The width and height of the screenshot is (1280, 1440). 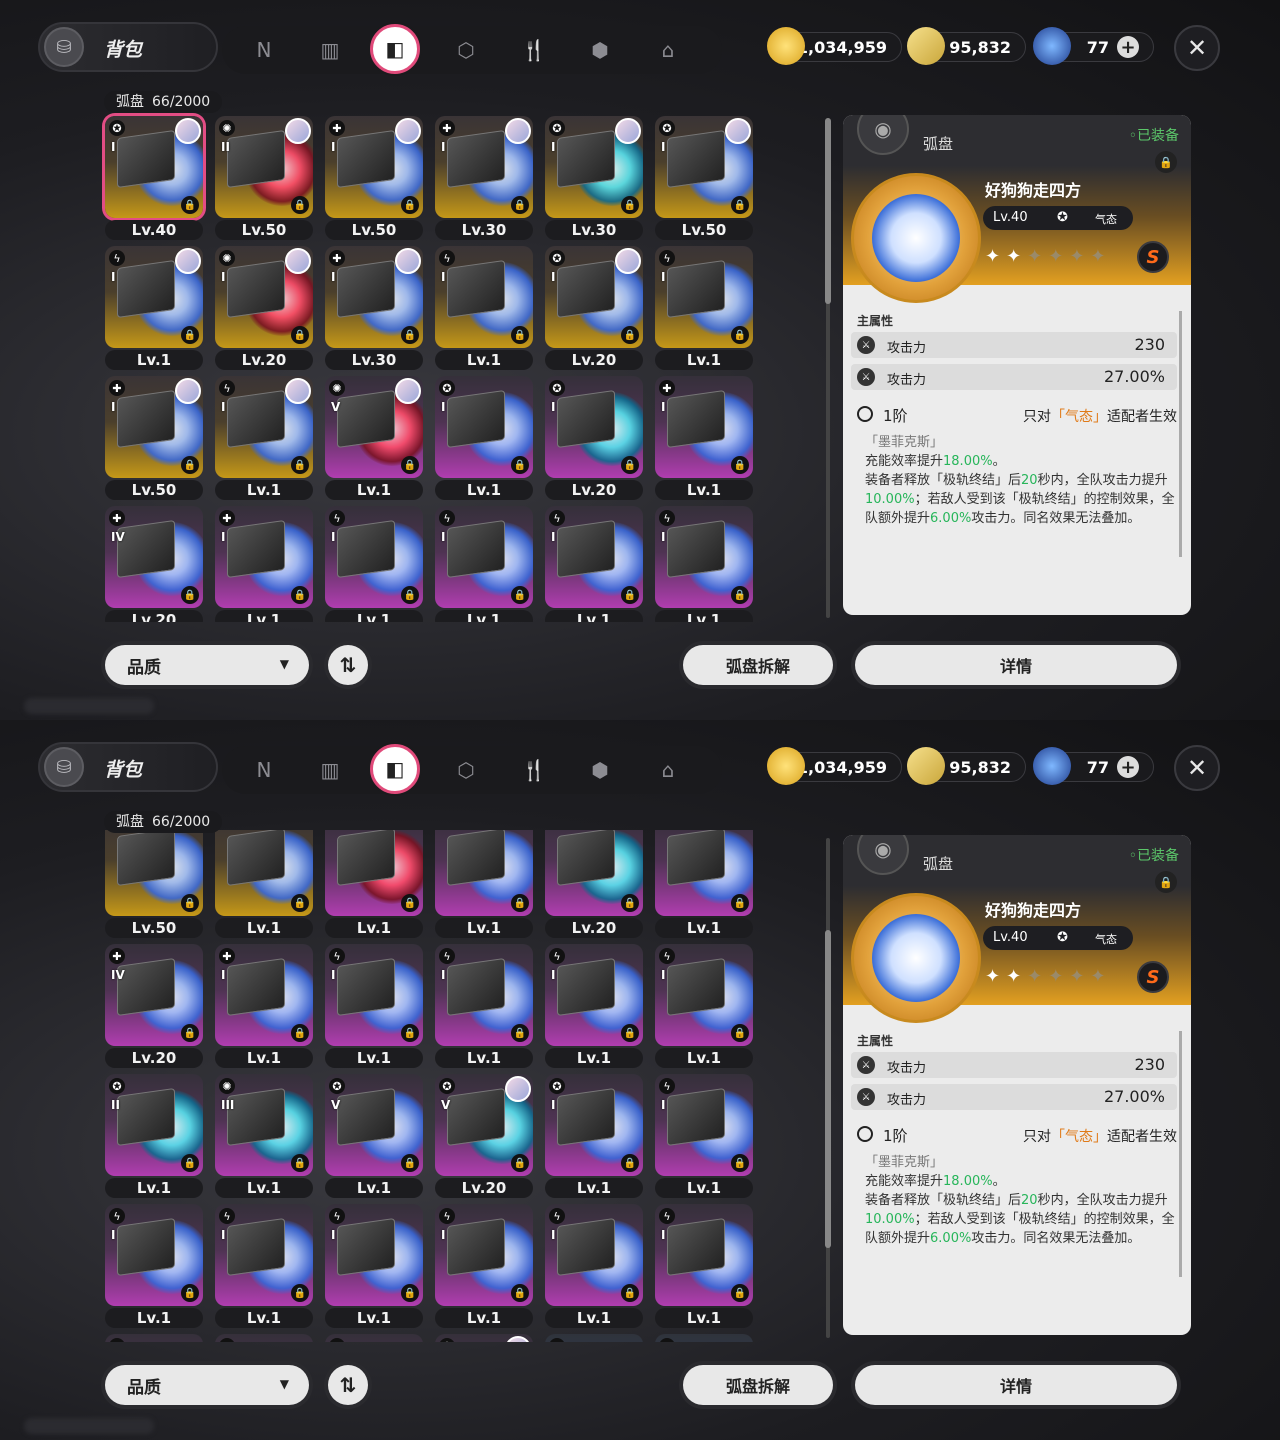 What do you see at coordinates (181, 102) in the screenshot?
I see `inventory-count-value: 66/2000` at bounding box center [181, 102].